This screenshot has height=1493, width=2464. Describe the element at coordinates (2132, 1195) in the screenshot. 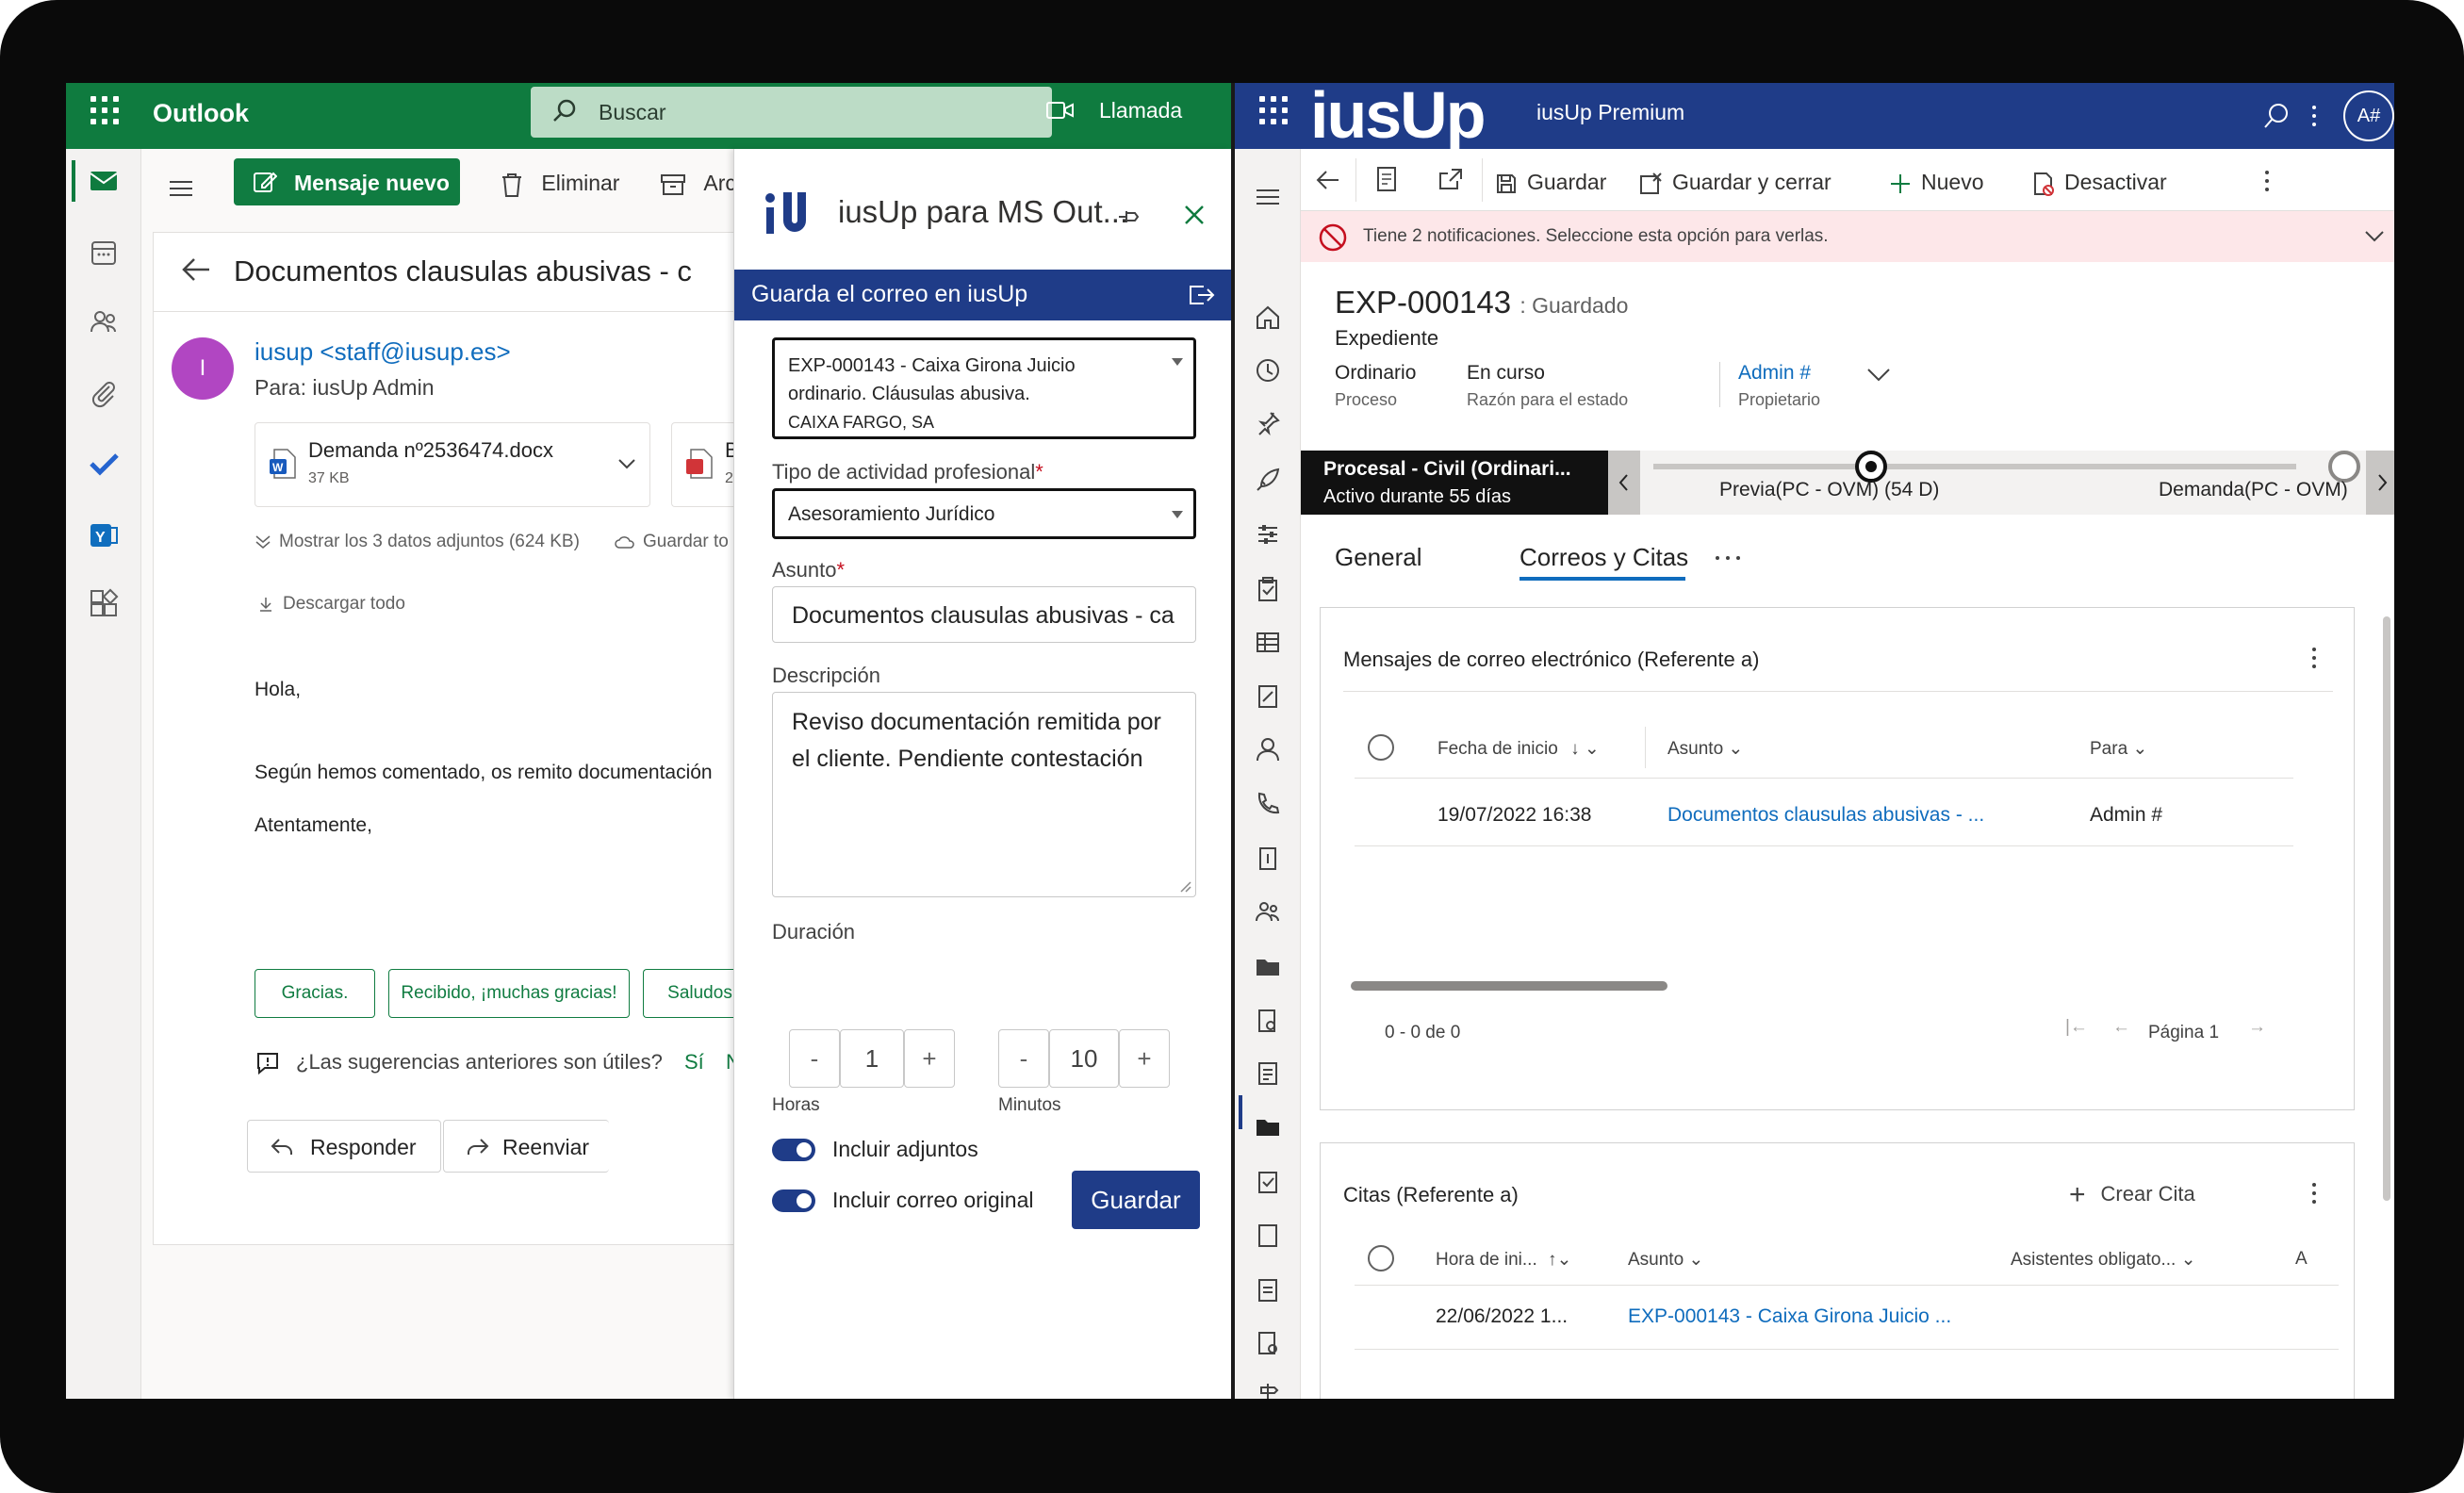

I see `create-appointment-button: + Crear Cita` at that location.